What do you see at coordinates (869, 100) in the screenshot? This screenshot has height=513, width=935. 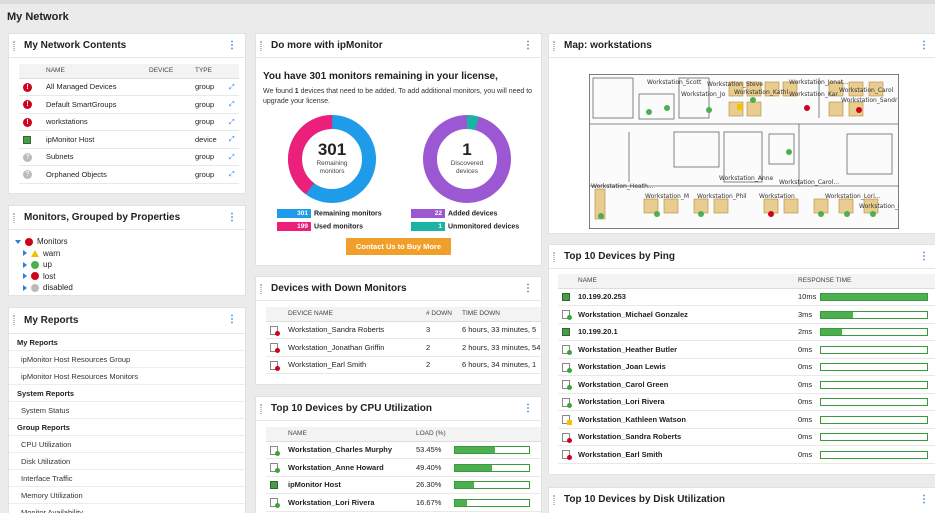 I see `map-workstation-label: Workstation_Sandr` at bounding box center [869, 100].